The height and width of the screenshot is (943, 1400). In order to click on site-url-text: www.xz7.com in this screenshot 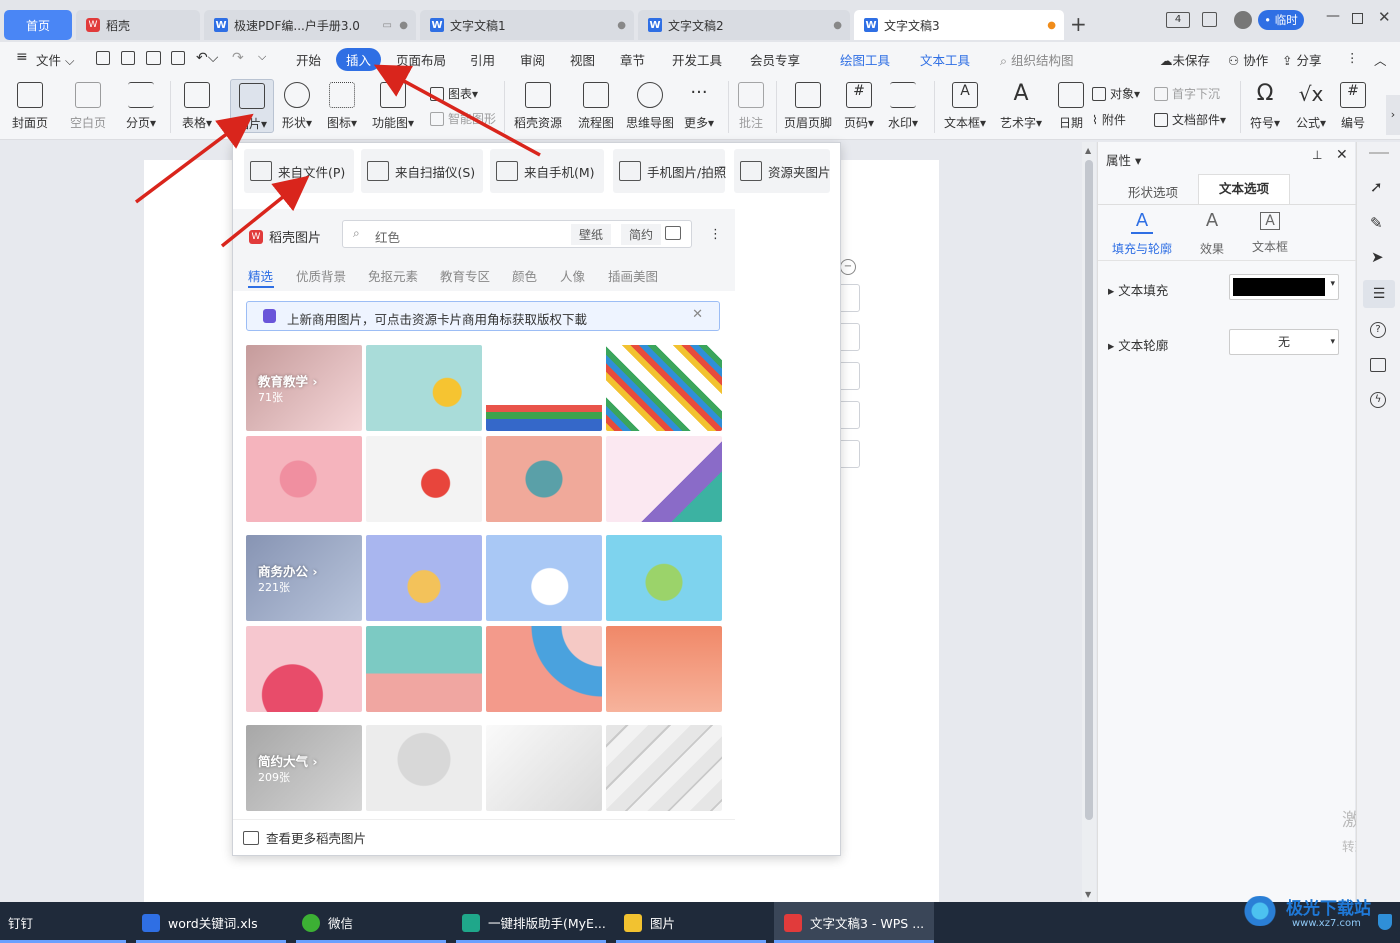, I will do `click(1326, 923)`.